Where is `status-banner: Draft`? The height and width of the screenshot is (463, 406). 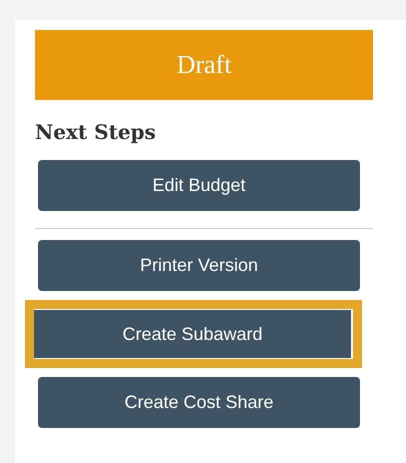
status-banner: Draft is located at coordinates (204, 65).